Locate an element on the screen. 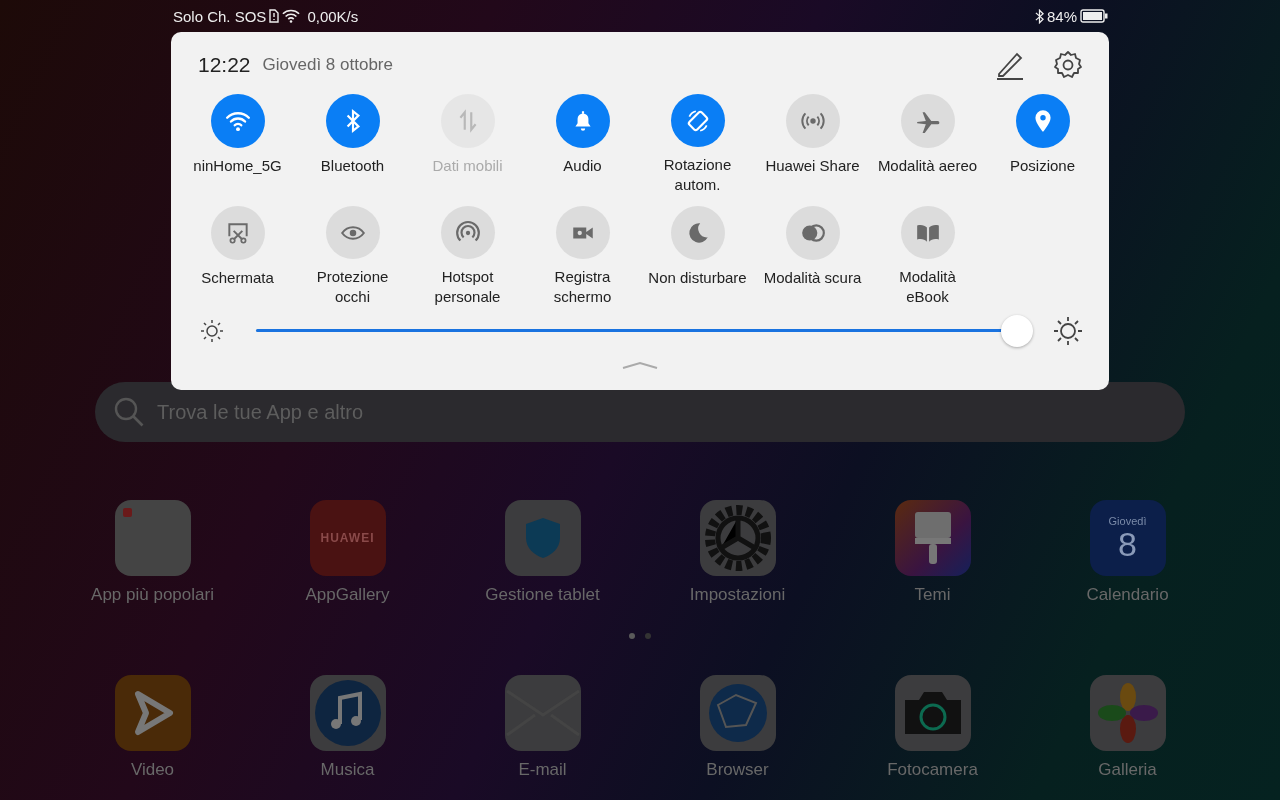  toggle-label: Modalità eBook is located at coordinates (927, 287).